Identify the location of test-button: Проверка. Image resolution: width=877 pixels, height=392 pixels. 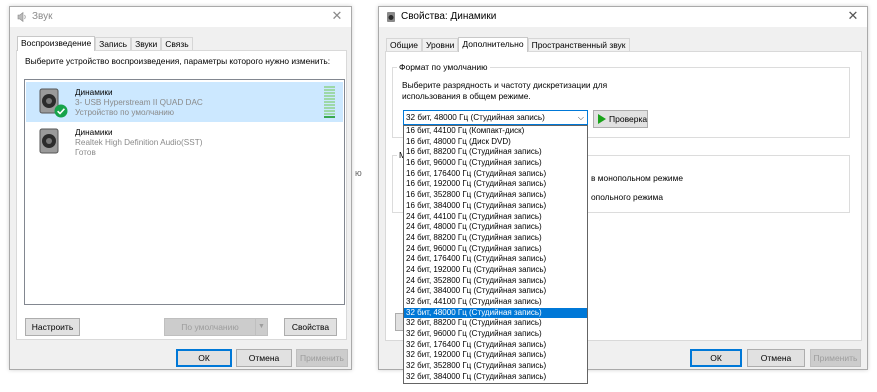
(620, 119).